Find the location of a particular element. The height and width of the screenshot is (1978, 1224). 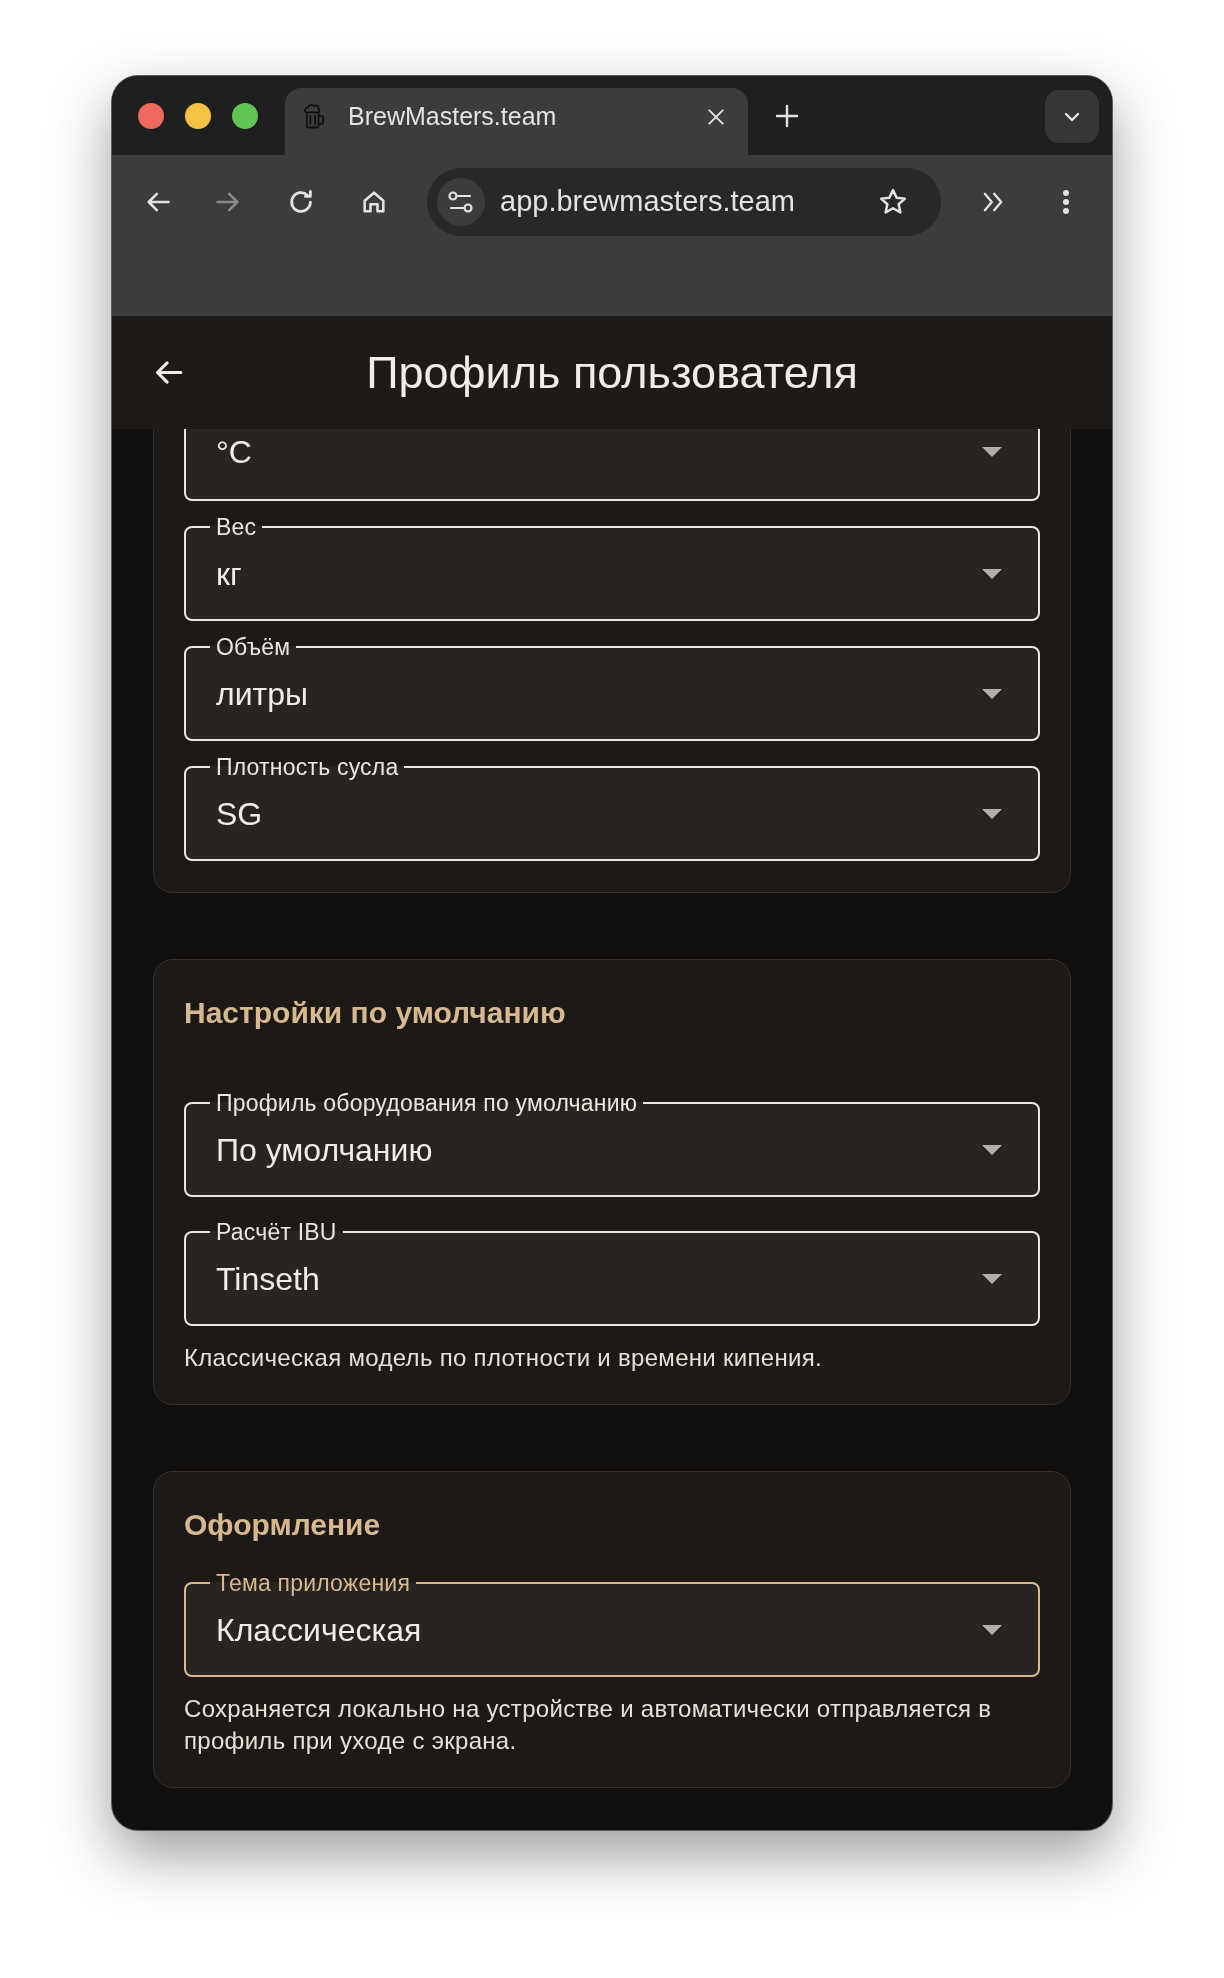

helper-text: Классическая модель по плотности и времени кипения. is located at coordinates (503, 1358).